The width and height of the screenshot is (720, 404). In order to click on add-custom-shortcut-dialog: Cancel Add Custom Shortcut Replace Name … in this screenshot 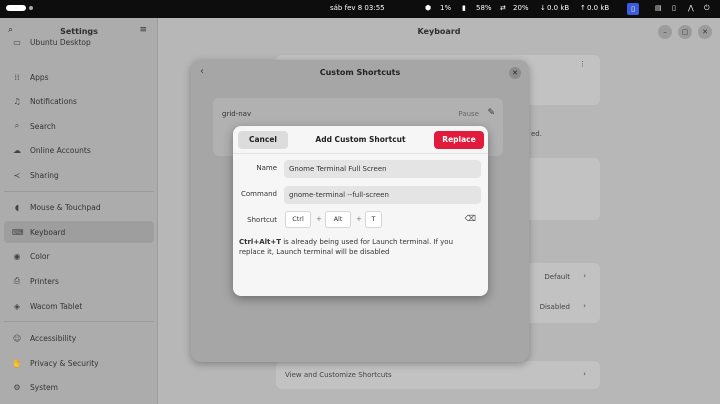, I will do `click(360, 211)`.